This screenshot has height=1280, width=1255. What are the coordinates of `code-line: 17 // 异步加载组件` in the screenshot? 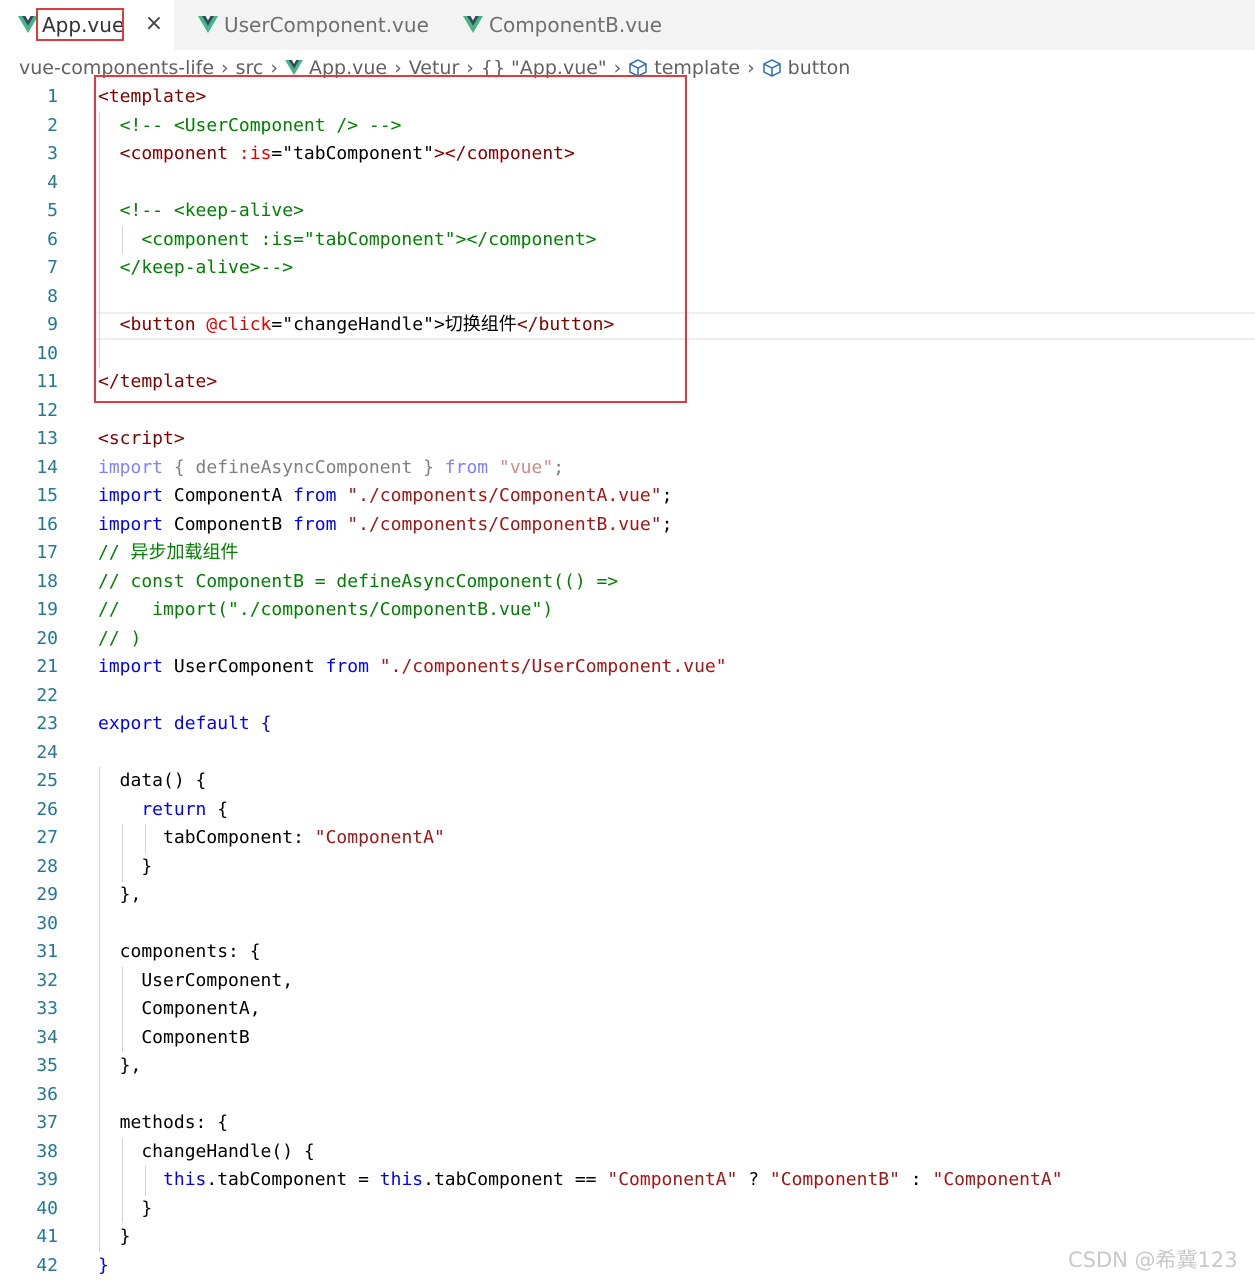 It's located at (627, 553).